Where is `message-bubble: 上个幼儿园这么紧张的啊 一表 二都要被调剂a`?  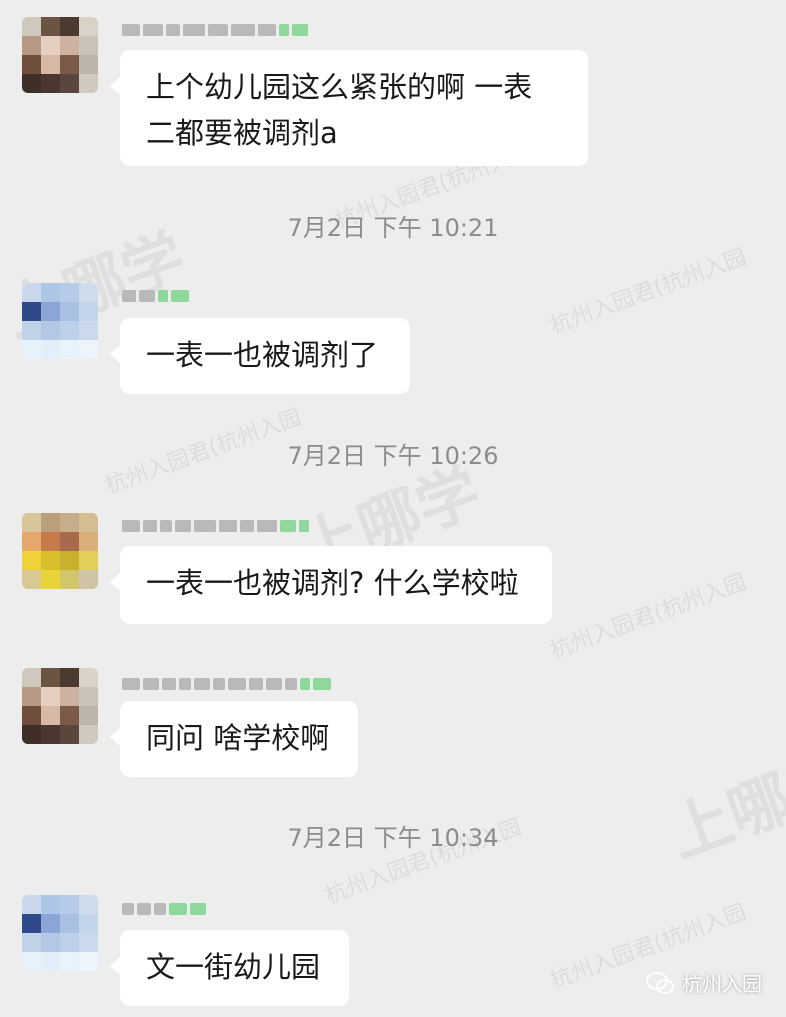
message-bubble: 上个幼儿园这么紧张的啊 一表 二都要被调剂a is located at coordinates (349, 108).